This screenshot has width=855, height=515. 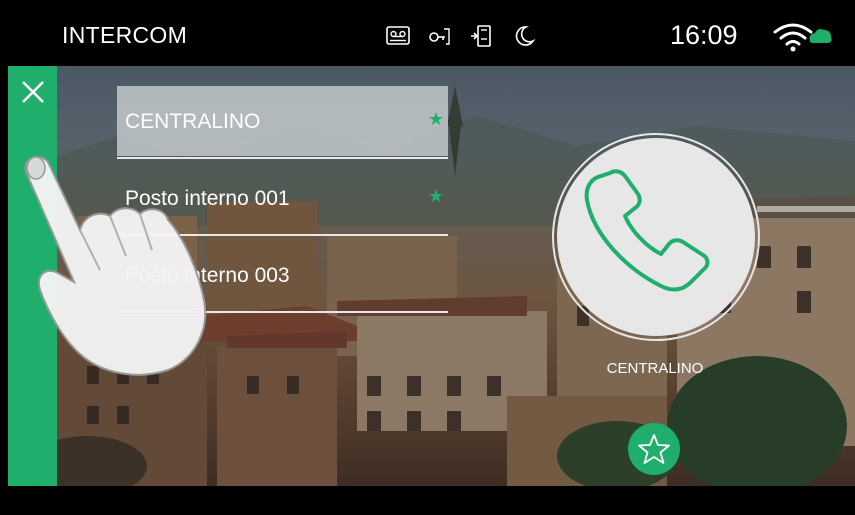 I want to click on close-button, so click(x=32, y=92).